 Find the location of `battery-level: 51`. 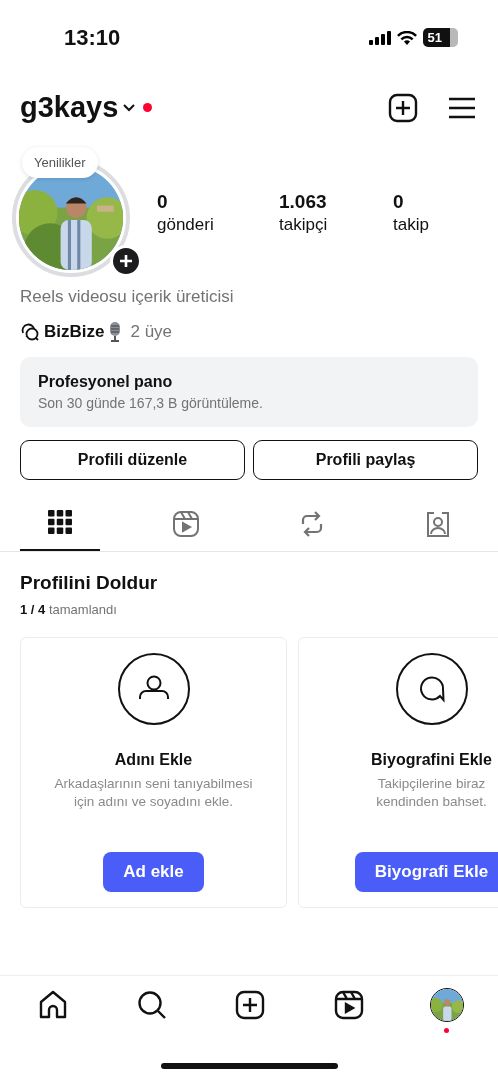

battery-level: 51 is located at coordinates (440, 37).